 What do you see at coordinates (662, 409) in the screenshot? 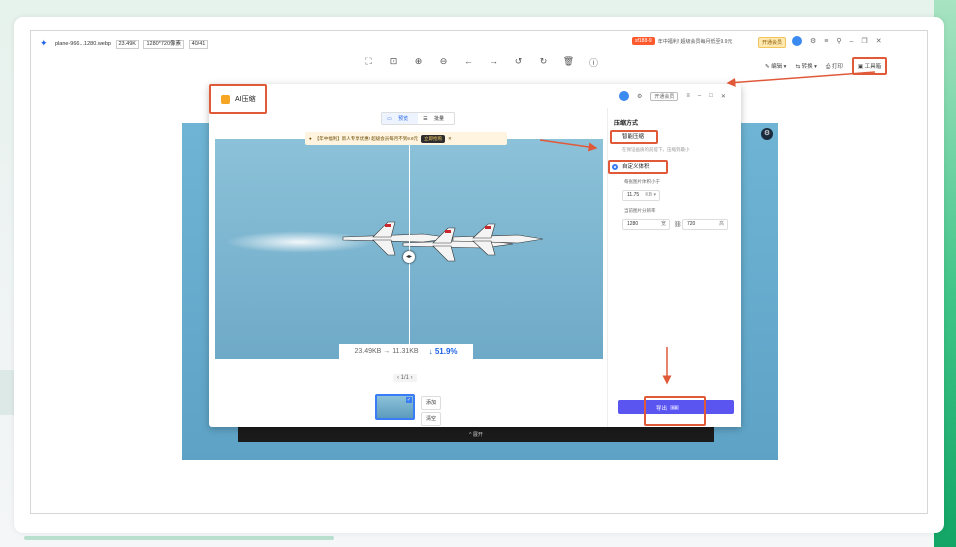
I see `export-label: 导出` at bounding box center [662, 409].